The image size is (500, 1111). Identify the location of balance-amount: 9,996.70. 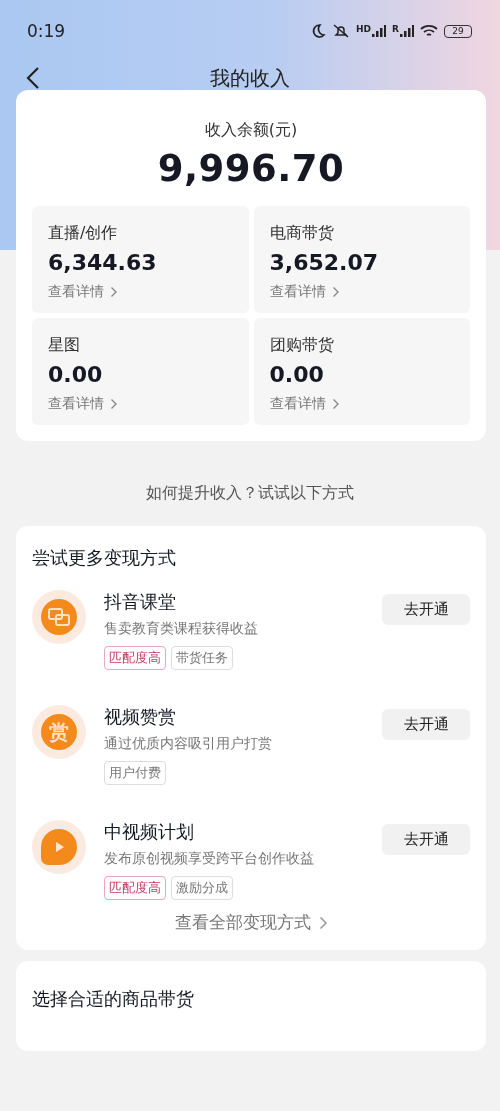
(251, 168).